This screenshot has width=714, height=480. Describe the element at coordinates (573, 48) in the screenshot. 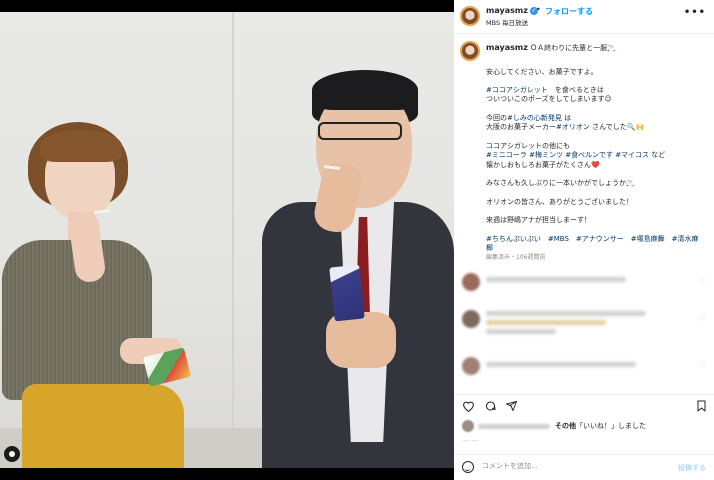

I see `caption-text: ＯＡ終わりに先輩と一服🚬` at that location.